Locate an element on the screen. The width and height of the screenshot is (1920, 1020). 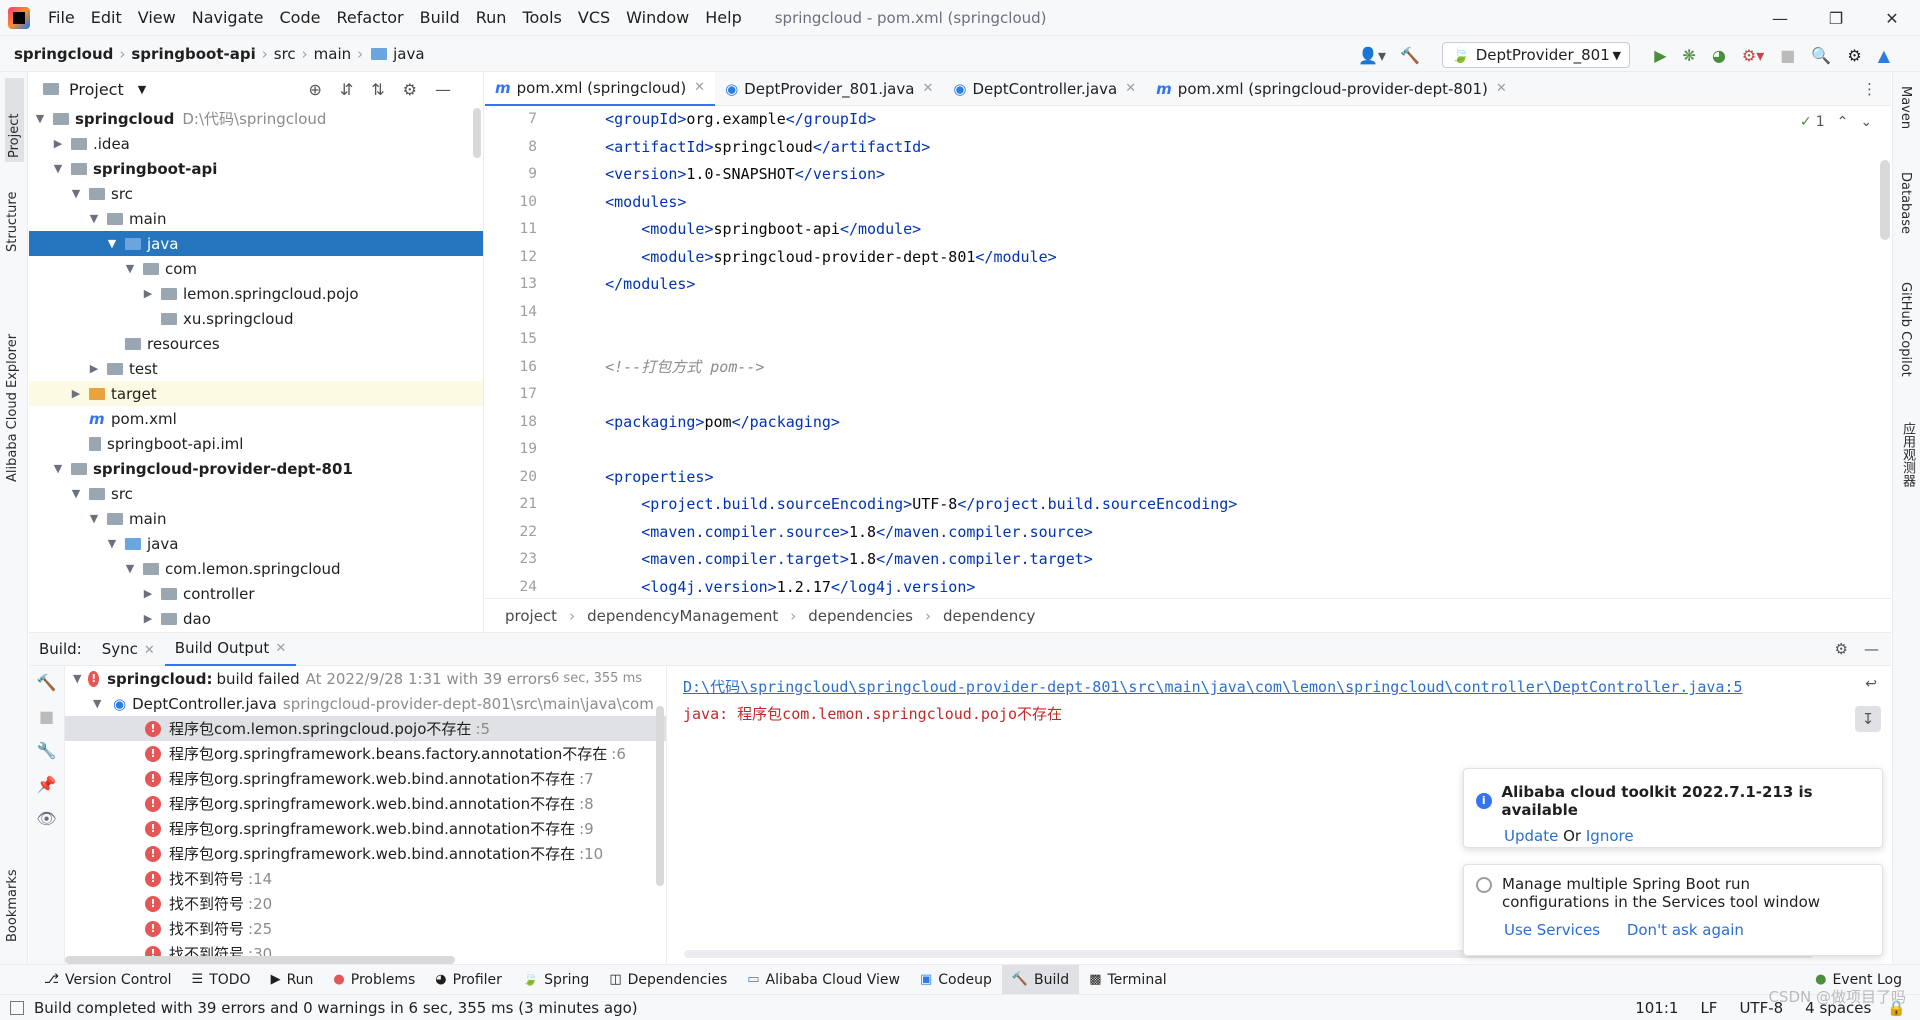
tab-pom-springcloud: m pom.xml (springcloud) ✕ is located at coordinates (600, 88).